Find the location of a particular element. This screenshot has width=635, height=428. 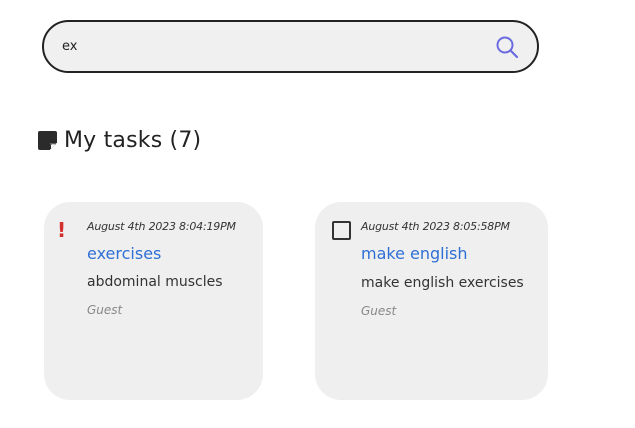

task-date: August 4th 2023 8:04:19PM is located at coordinates (161, 226).